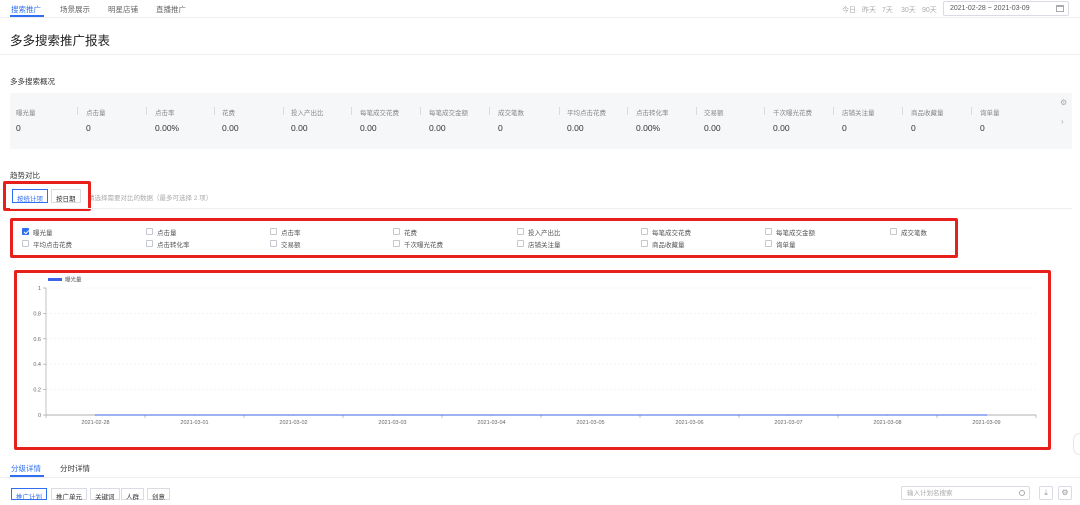  Describe the element at coordinates (1065, 493) in the screenshot. I see `gear-icon: ⚙` at that location.